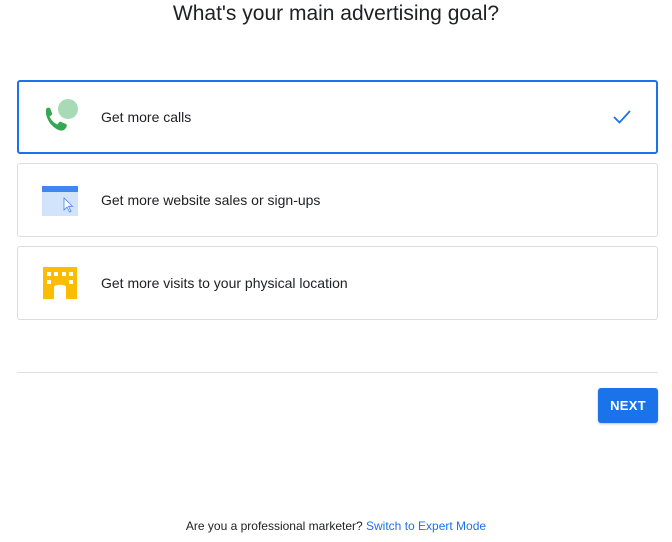  I want to click on option-label: Get more website sales or sign-ups, so click(211, 200).